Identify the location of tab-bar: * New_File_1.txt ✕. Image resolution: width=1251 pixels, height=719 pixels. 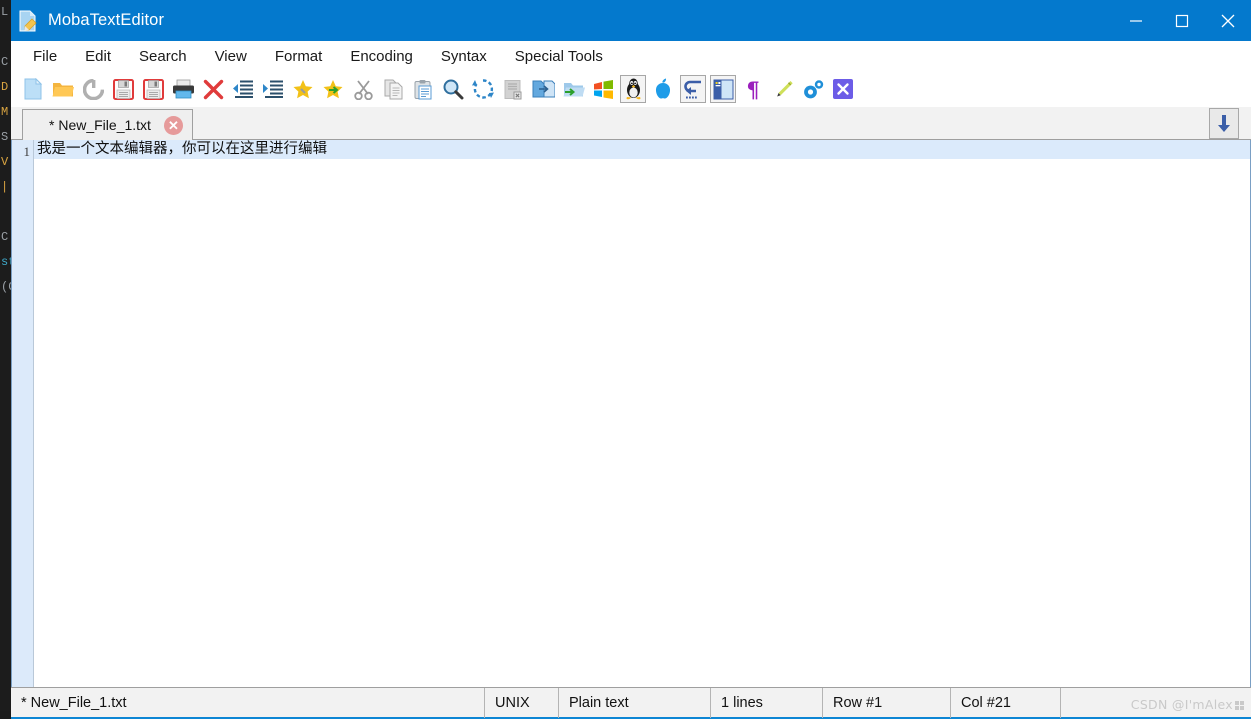
(631, 123).